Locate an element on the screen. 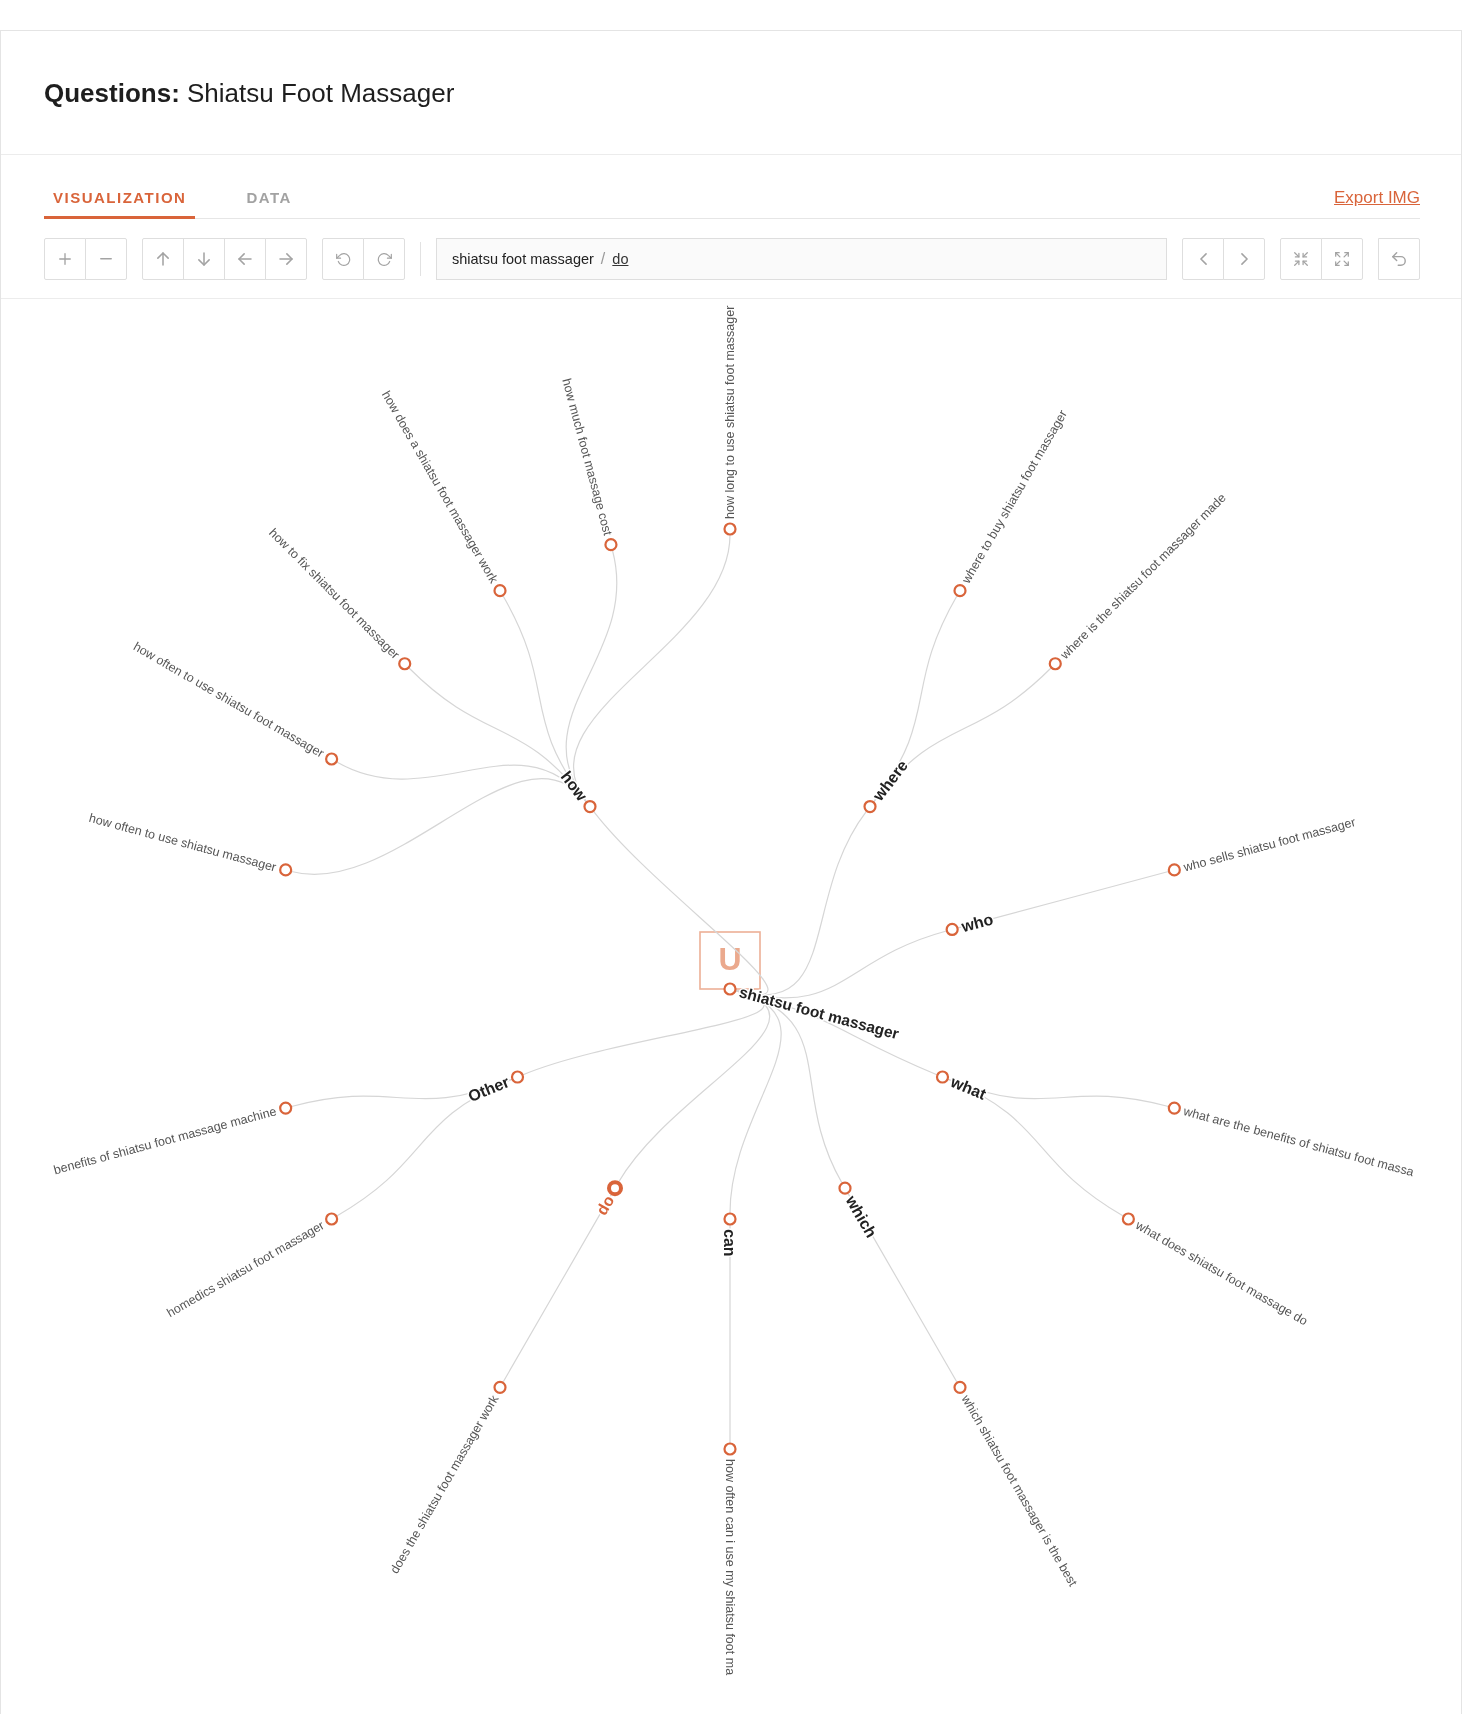  tab: VISUALIZATION is located at coordinates (120, 198).